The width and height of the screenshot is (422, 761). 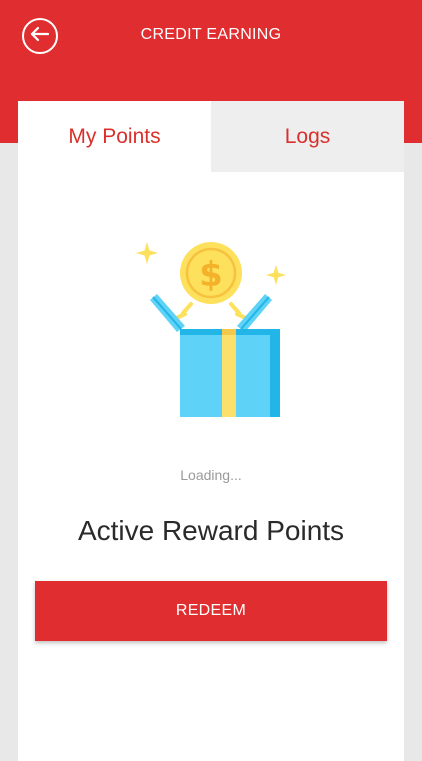 What do you see at coordinates (211, 34) in the screenshot?
I see `page-title: CREDIT EARNING` at bounding box center [211, 34].